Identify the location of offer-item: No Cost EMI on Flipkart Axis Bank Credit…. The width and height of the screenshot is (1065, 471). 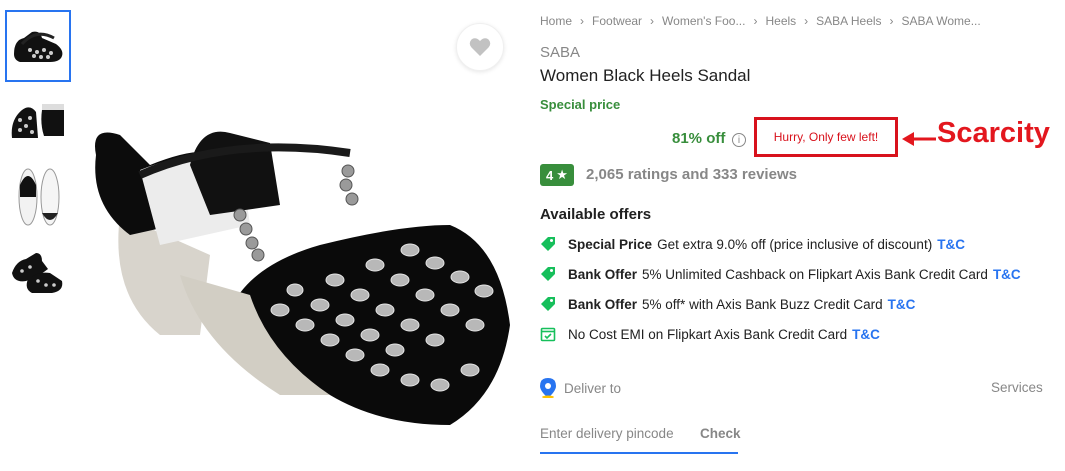
(710, 334).